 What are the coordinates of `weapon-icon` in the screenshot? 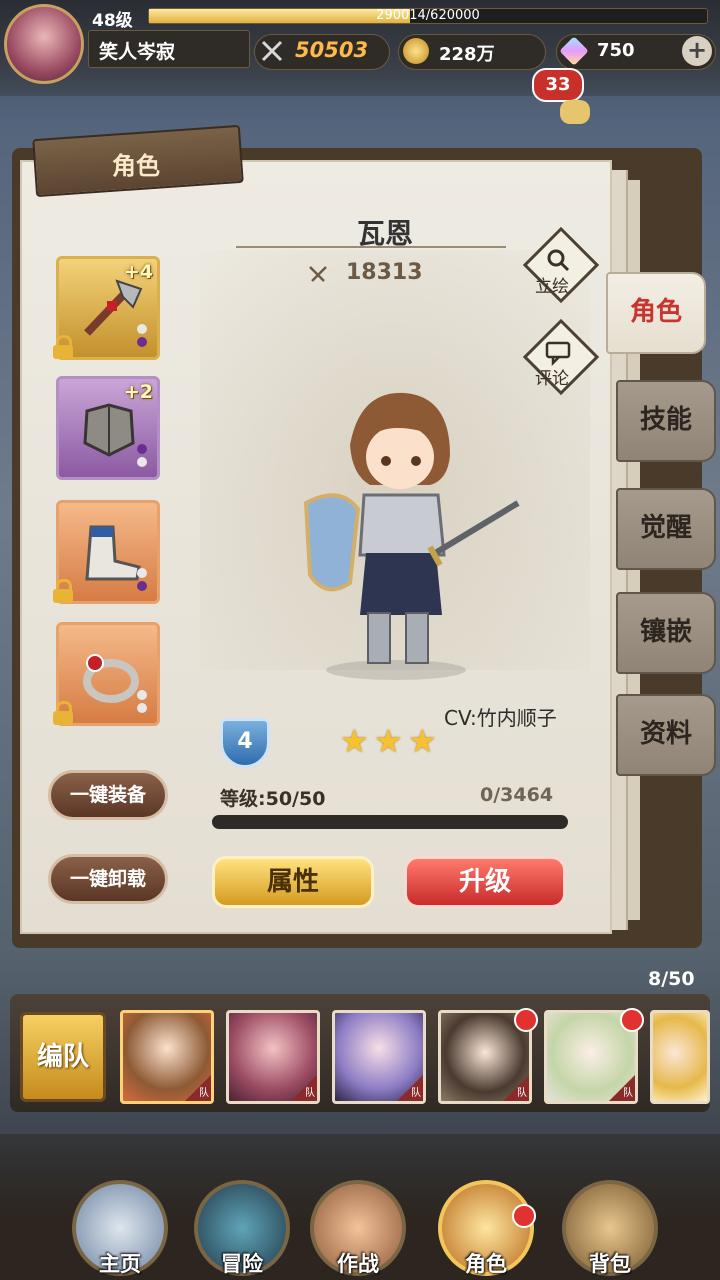 It's located at (113, 307).